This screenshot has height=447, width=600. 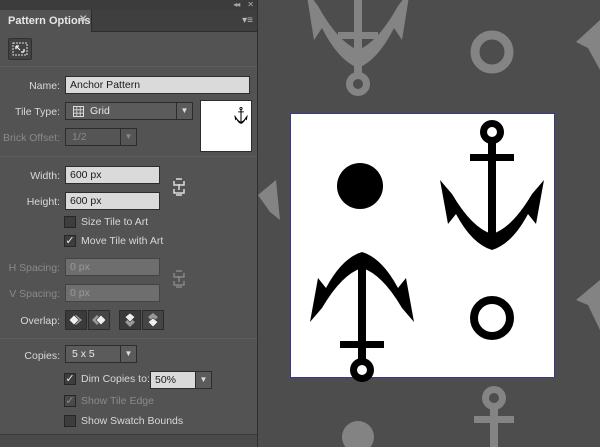 What do you see at coordinates (112, 175) in the screenshot?
I see `width-field: 600 px` at bounding box center [112, 175].